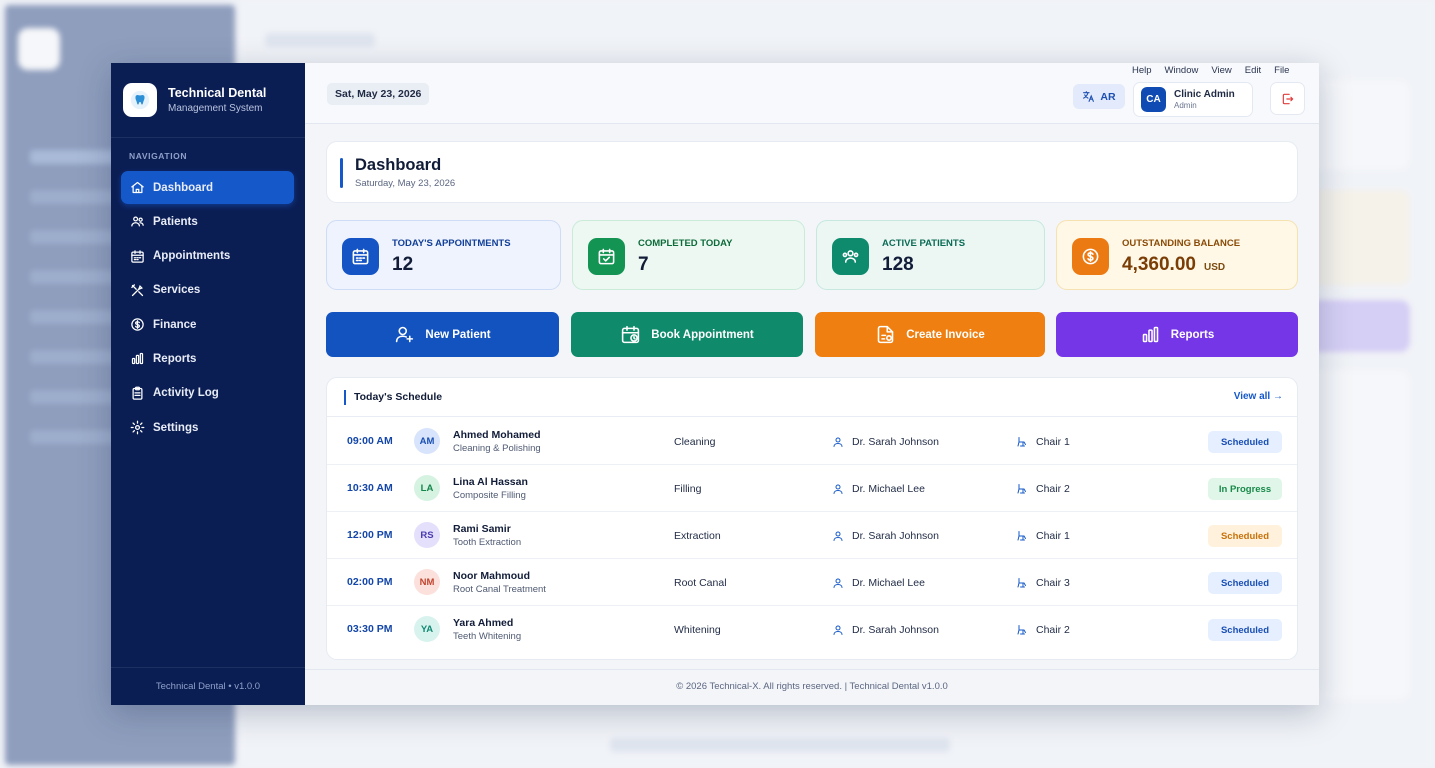 The image size is (1435, 768). Describe the element at coordinates (175, 358) in the screenshot. I see `sidebar-item-label: Reports` at that location.